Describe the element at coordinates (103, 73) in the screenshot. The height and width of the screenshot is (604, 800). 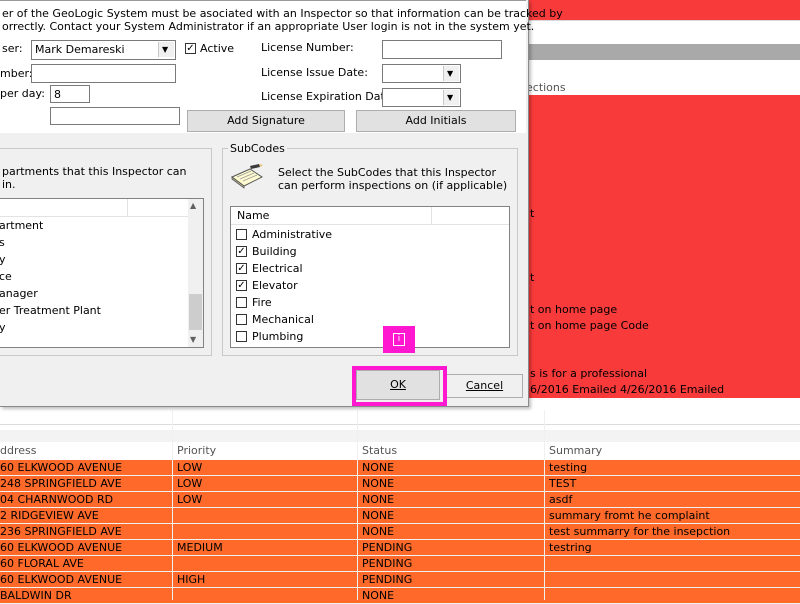
I see `number-input` at that location.